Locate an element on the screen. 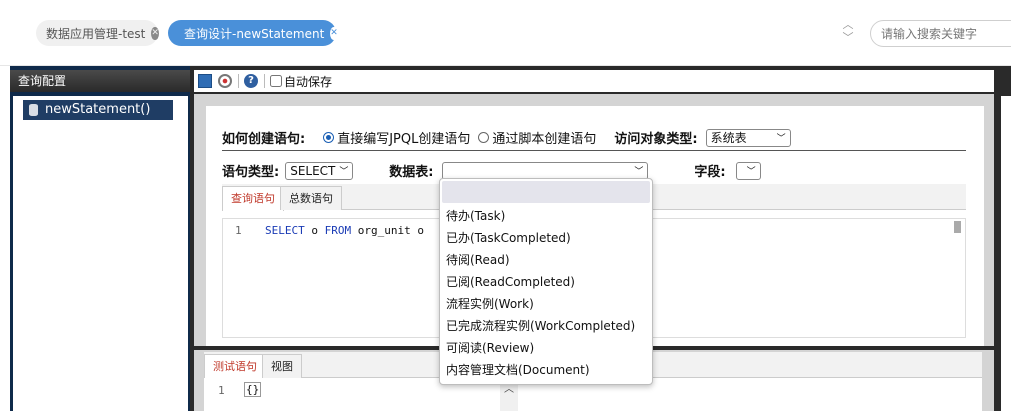 The height and width of the screenshot is (411, 1011). form-divider is located at coordinates (594, 150).